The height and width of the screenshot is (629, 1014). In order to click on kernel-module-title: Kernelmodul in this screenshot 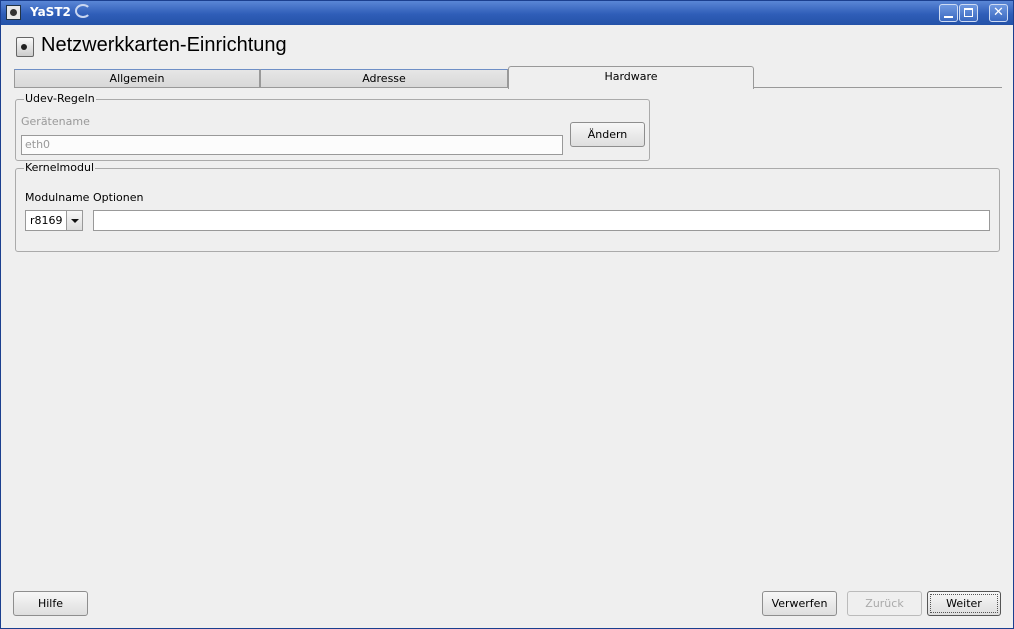, I will do `click(60, 167)`.